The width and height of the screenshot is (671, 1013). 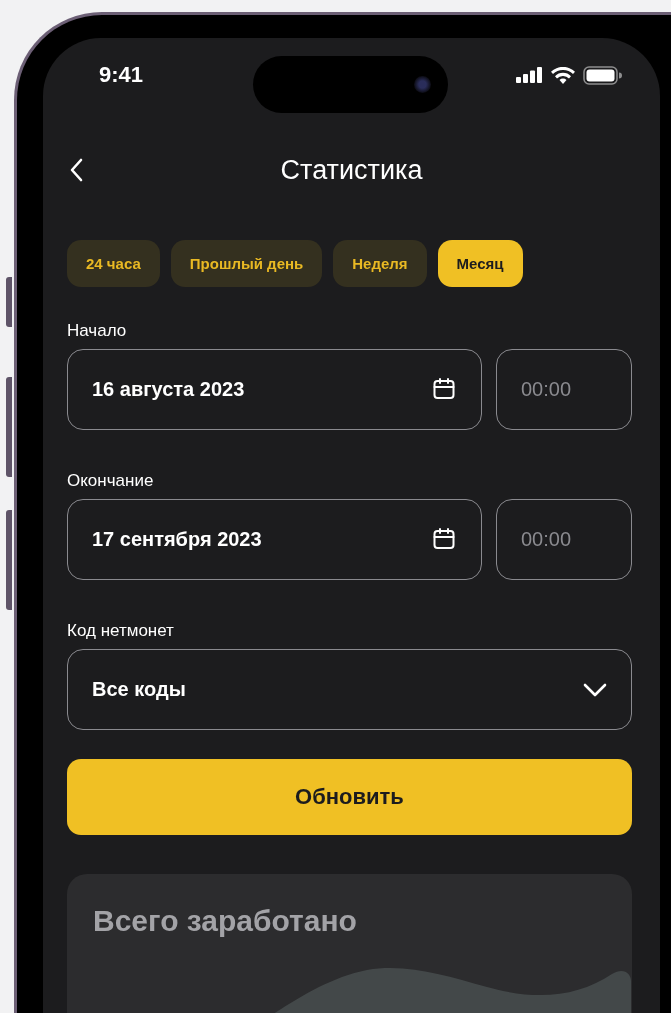 I want to click on period-tab: Прошлый день, so click(x=246, y=263).